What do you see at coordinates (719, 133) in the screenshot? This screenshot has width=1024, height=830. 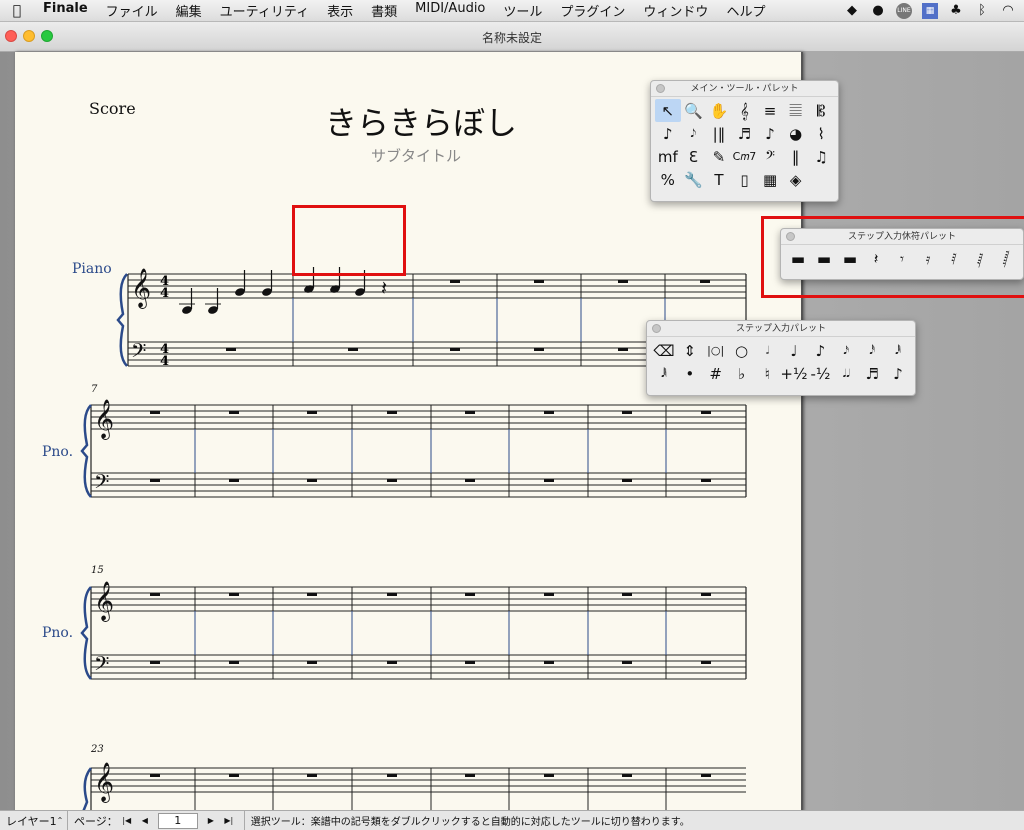 I see `main-palette-tool-10: |‖` at bounding box center [719, 133].